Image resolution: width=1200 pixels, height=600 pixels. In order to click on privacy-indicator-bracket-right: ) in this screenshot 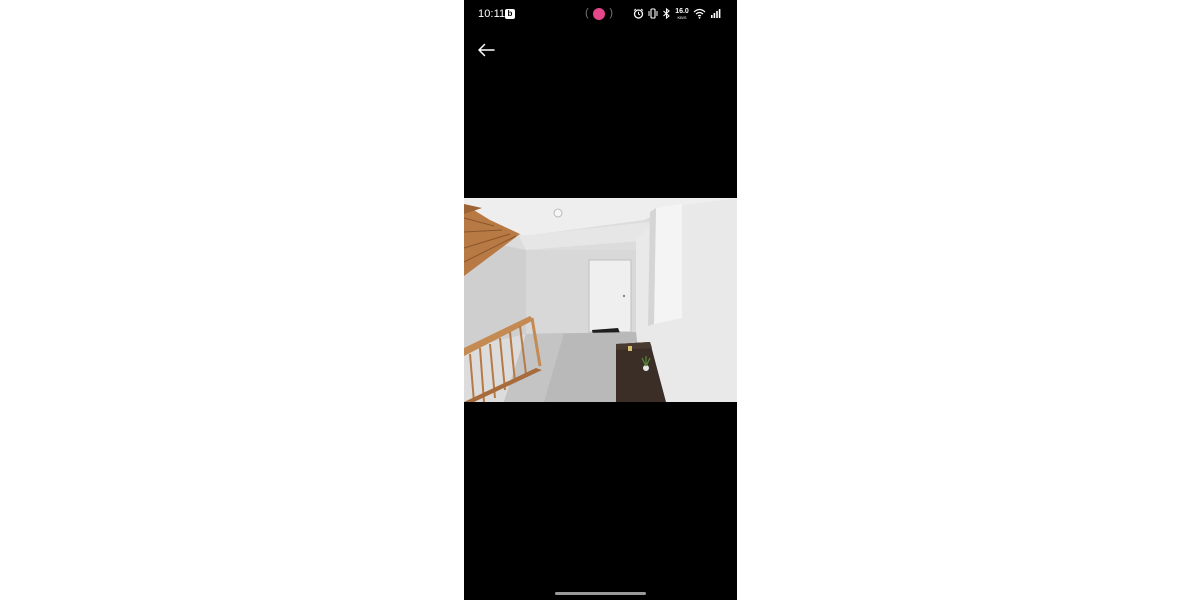, I will do `click(611, 13)`.